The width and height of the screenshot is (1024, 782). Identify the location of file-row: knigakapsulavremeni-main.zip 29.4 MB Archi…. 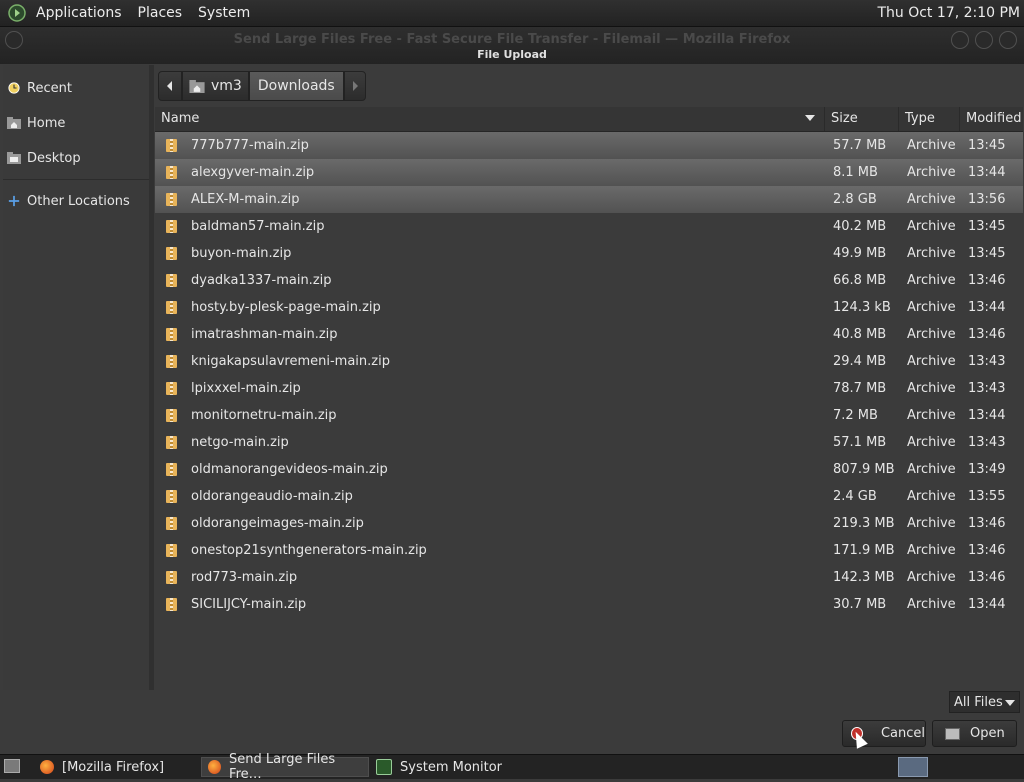
(589, 361).